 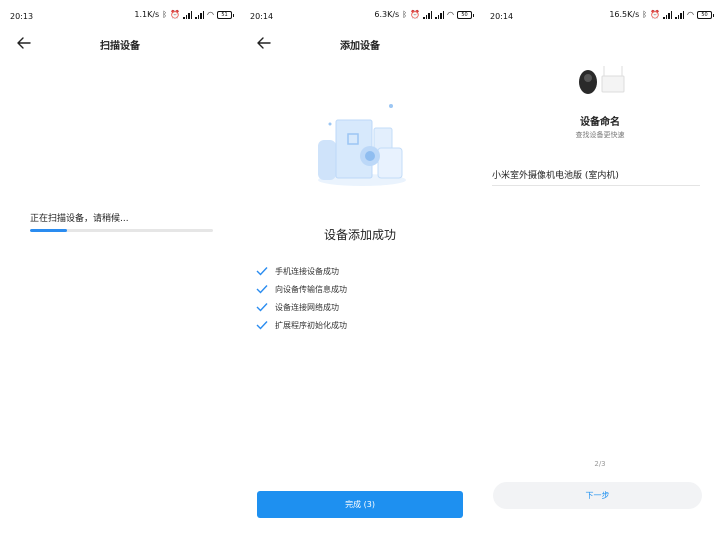 I want to click on page-indicator: 2/3, so click(x=600, y=464).